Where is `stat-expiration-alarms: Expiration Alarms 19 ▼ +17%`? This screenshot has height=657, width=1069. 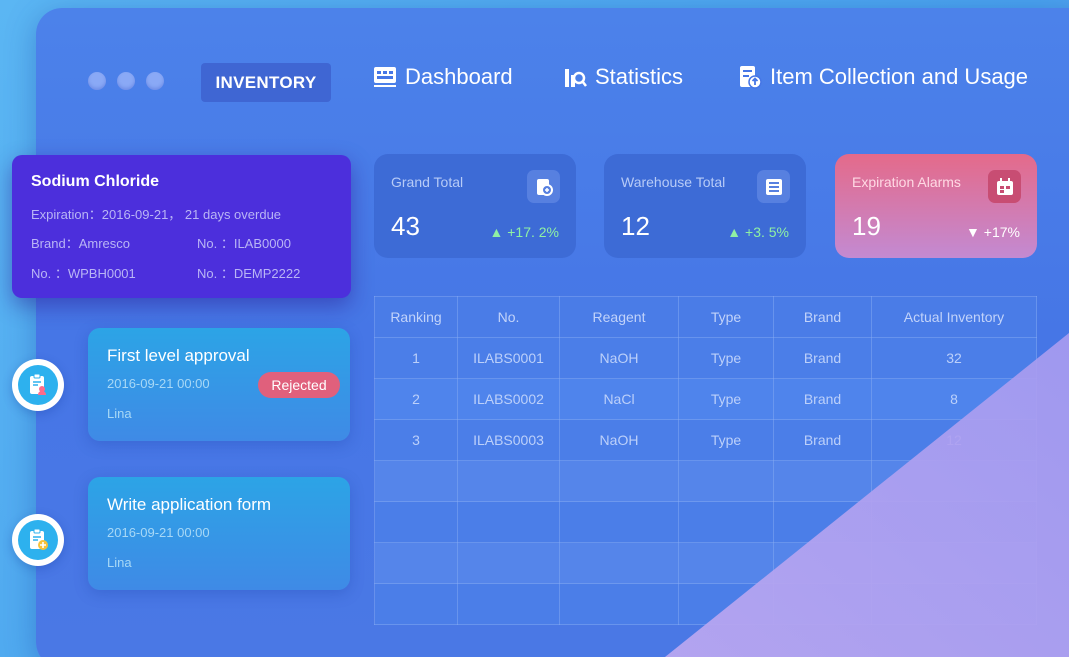 stat-expiration-alarms: Expiration Alarms 19 ▼ +17% is located at coordinates (936, 206).